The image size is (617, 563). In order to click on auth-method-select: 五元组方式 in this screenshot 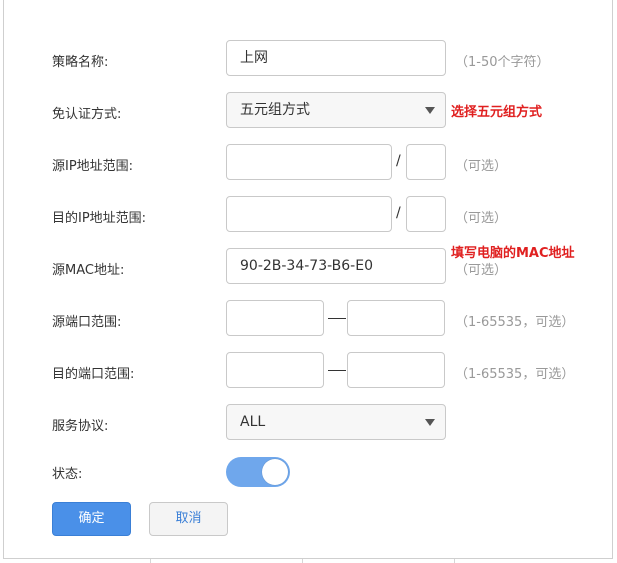, I will do `click(336, 110)`.